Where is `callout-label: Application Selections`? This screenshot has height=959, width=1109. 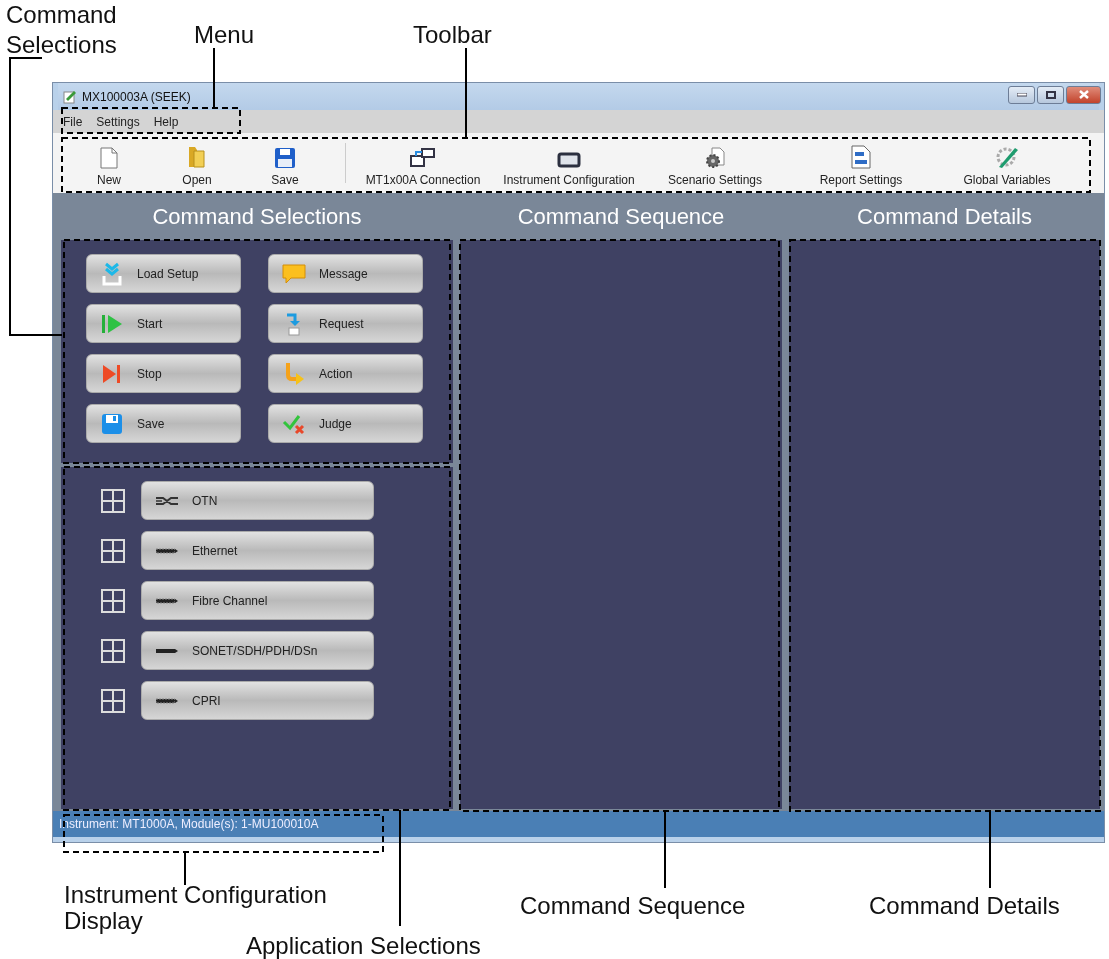
callout-label: Application Selections is located at coordinates (363, 946).